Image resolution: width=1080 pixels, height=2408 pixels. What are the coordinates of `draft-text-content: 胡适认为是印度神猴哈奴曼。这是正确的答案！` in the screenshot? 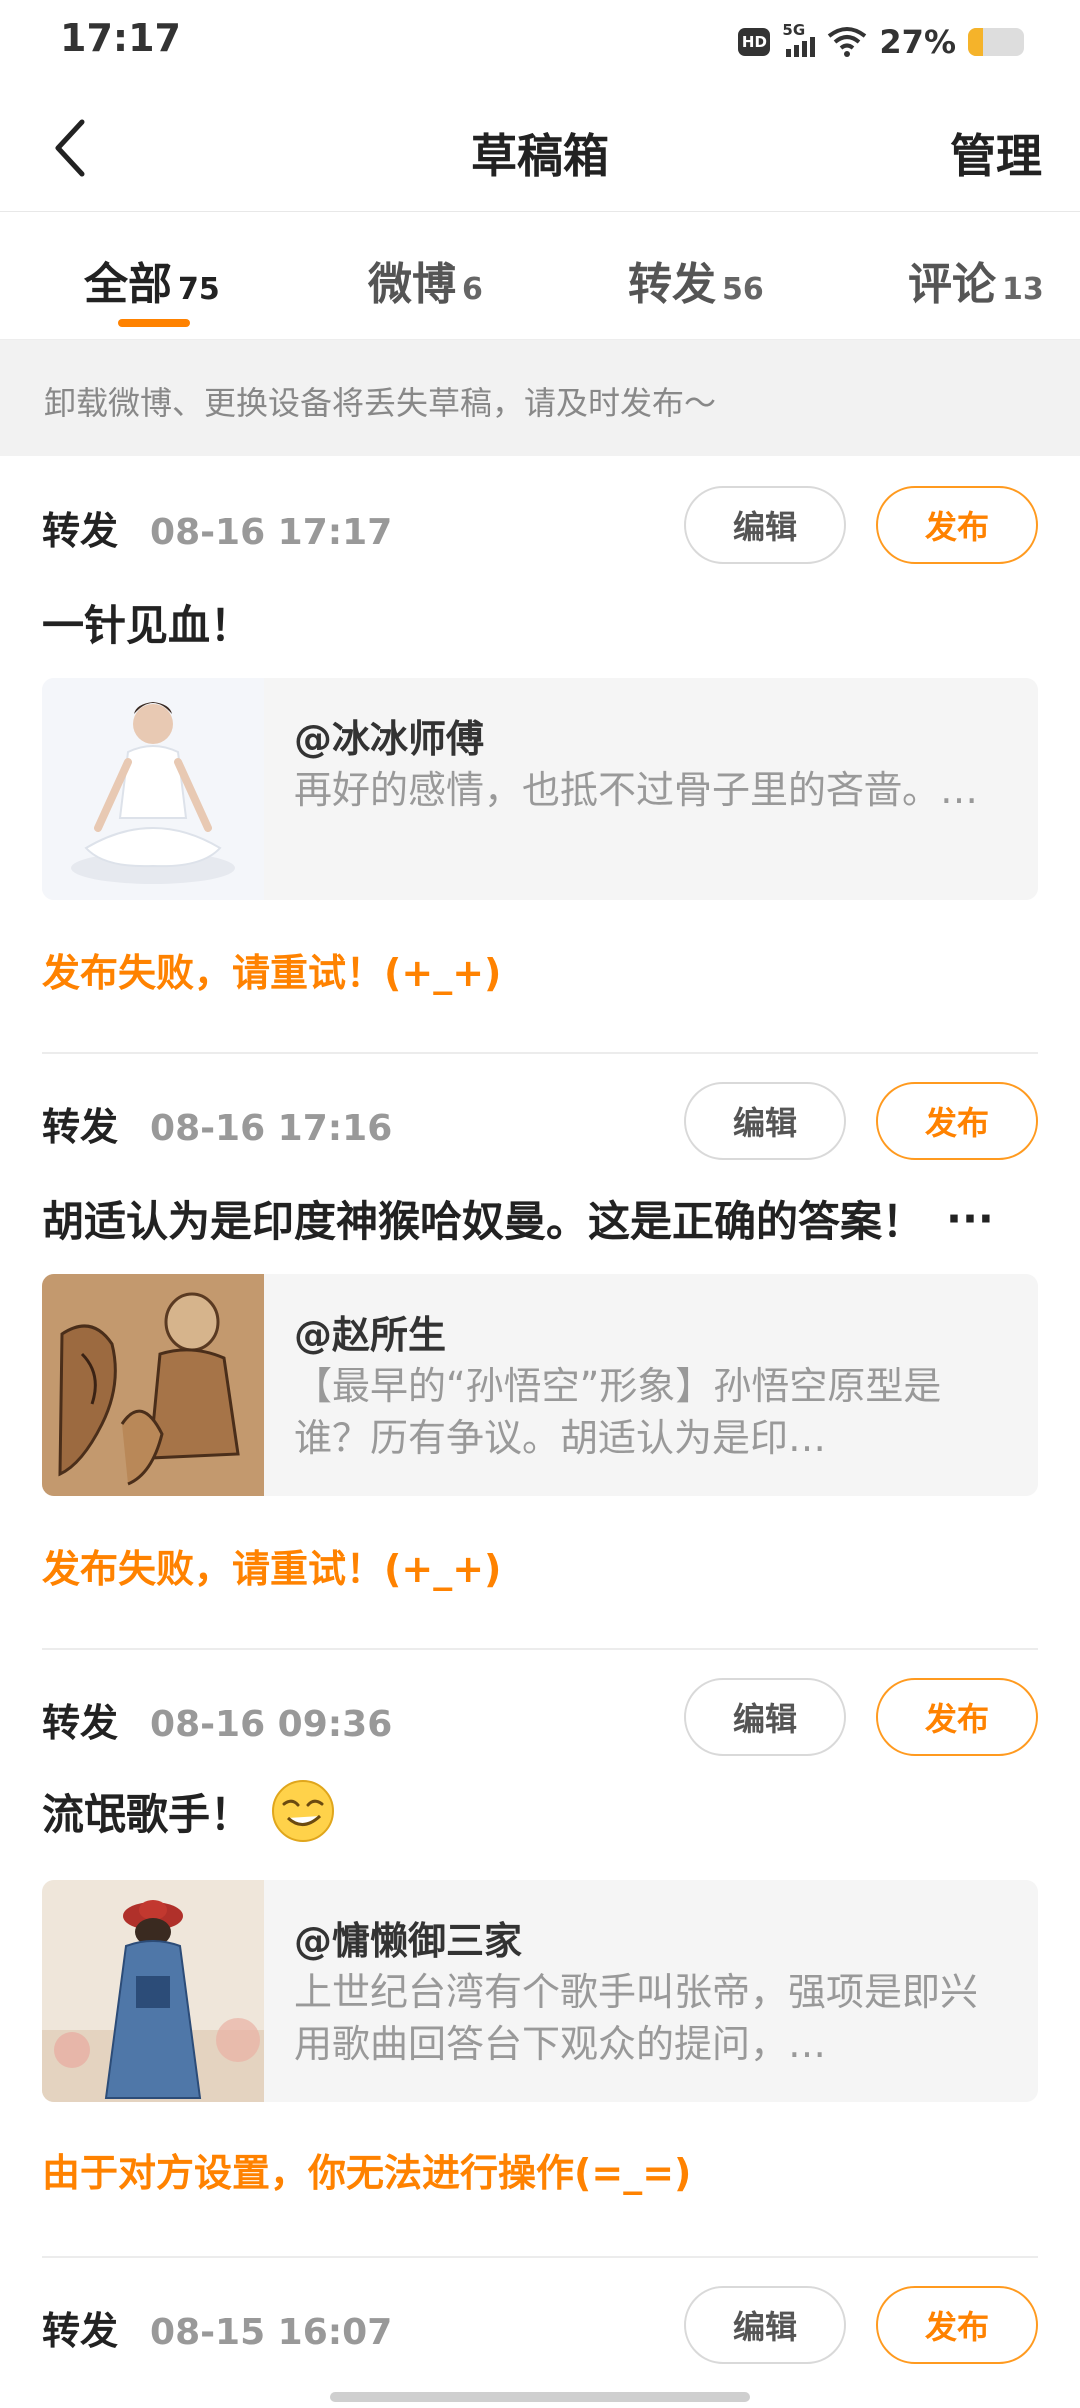 It's located at (483, 1221).